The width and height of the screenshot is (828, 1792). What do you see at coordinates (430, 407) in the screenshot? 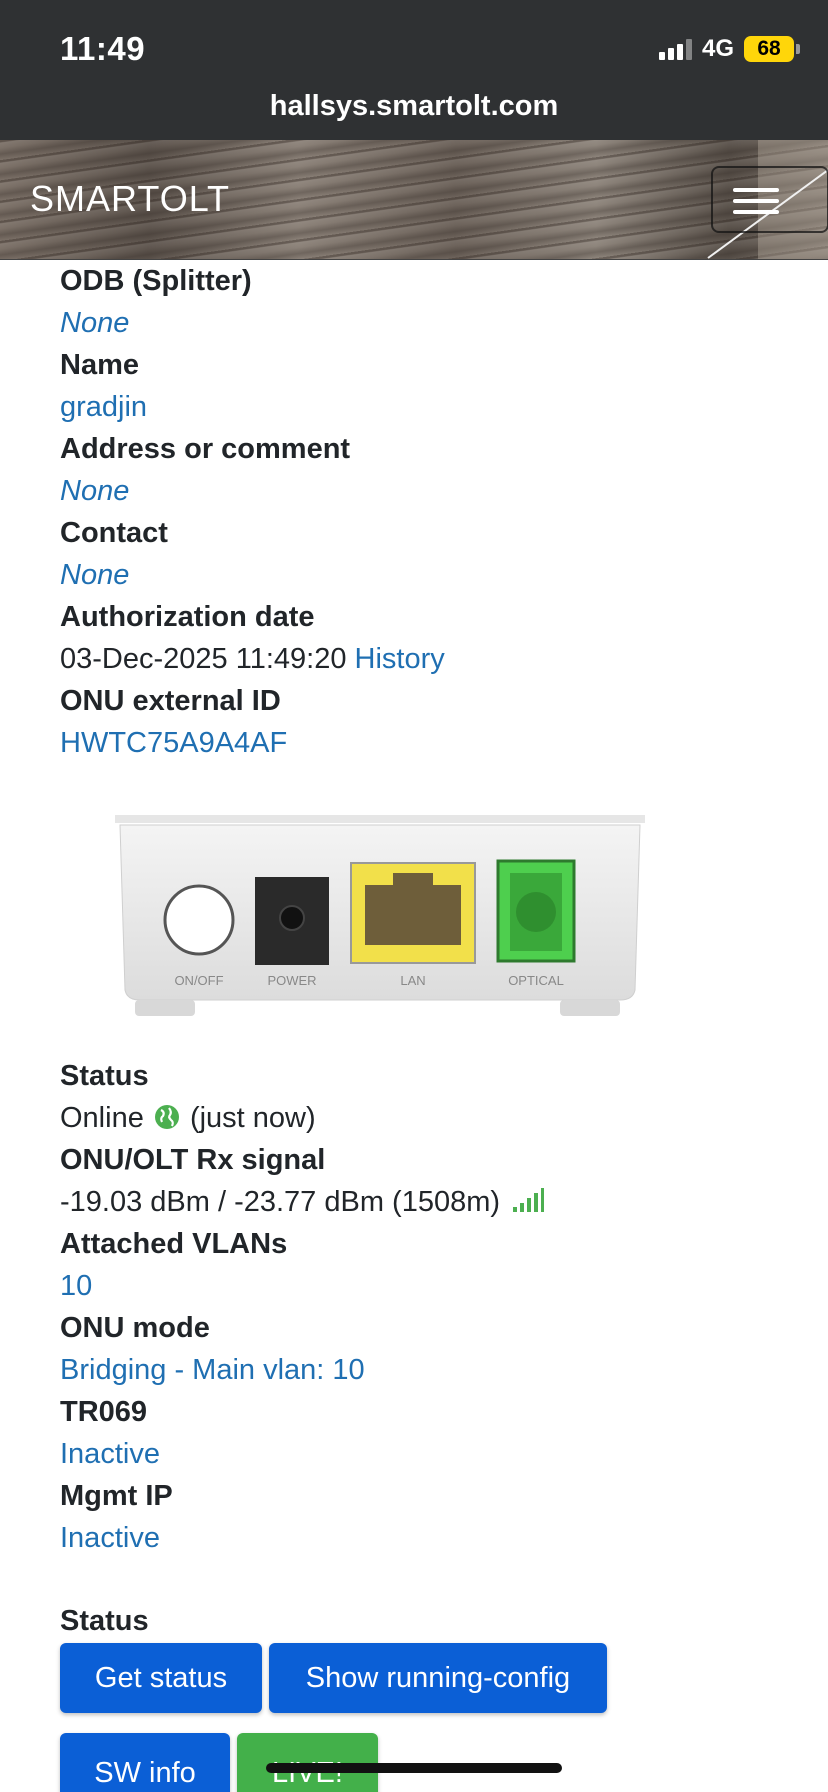
I see `name-value: gradjin` at bounding box center [430, 407].